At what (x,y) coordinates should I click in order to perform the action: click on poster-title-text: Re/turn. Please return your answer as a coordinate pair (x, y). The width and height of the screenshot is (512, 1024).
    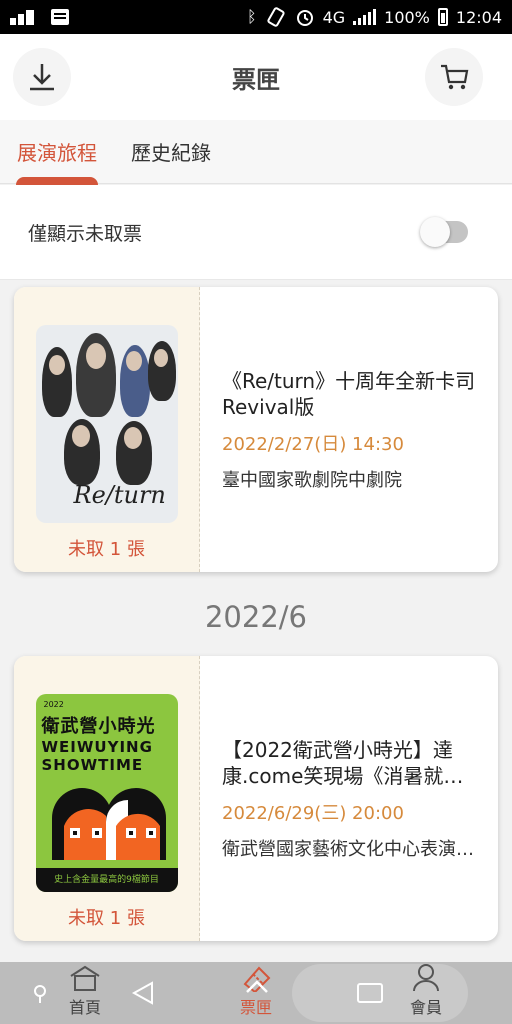
    Looking at the image, I should click on (119, 495).